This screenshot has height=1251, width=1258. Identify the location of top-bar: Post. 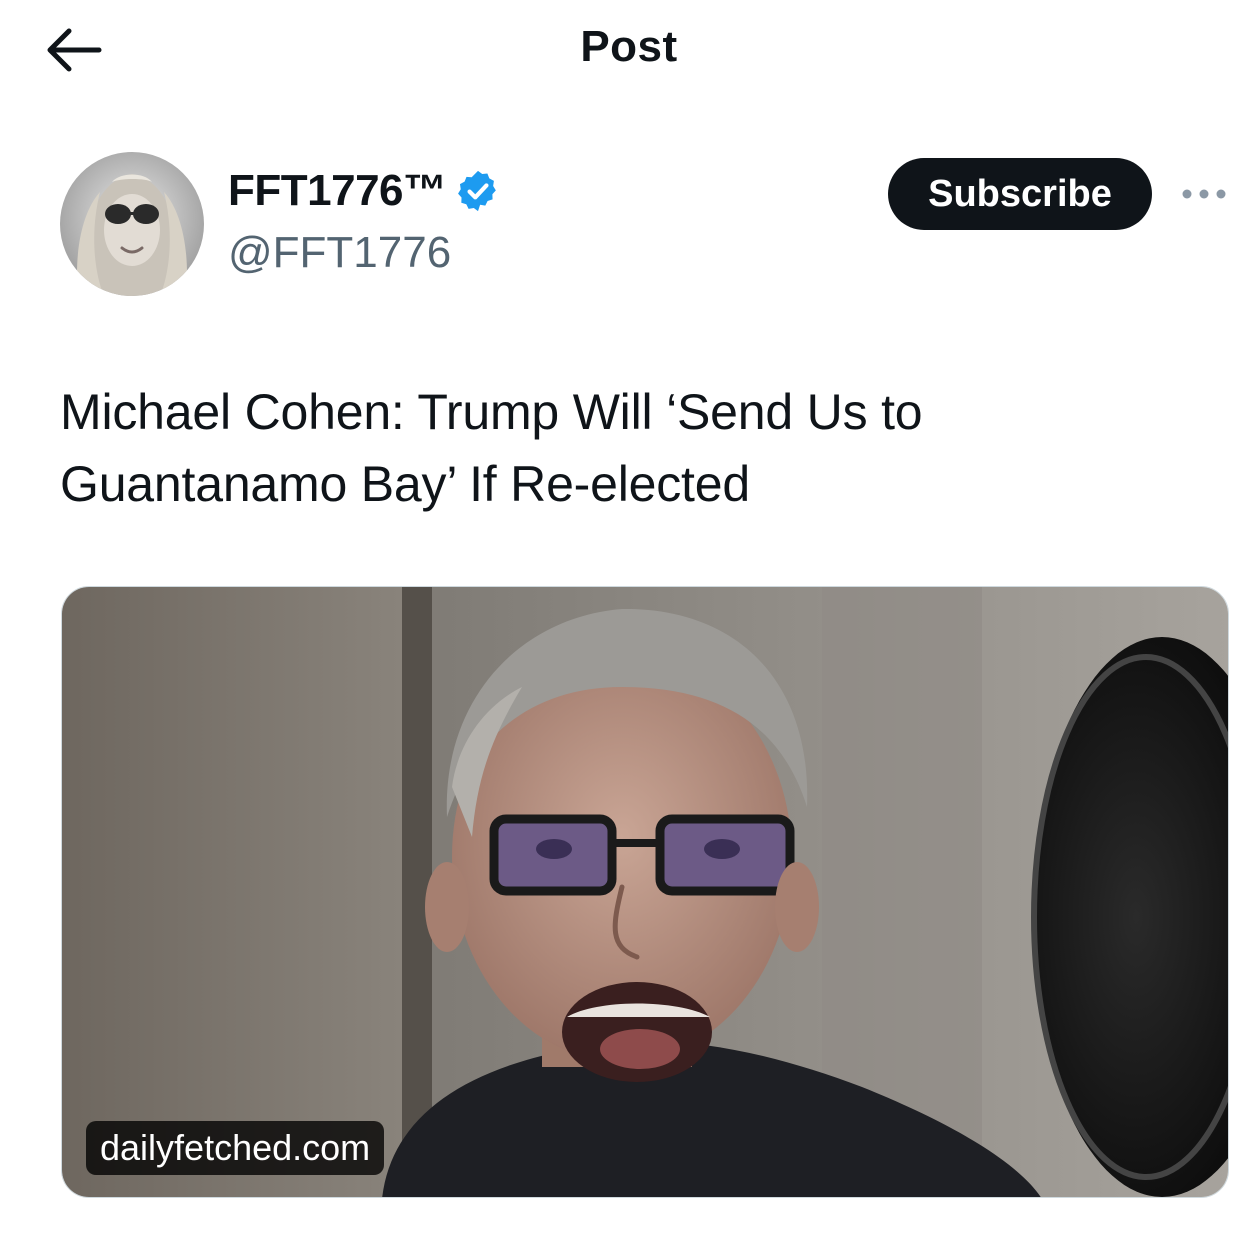
(629, 50).